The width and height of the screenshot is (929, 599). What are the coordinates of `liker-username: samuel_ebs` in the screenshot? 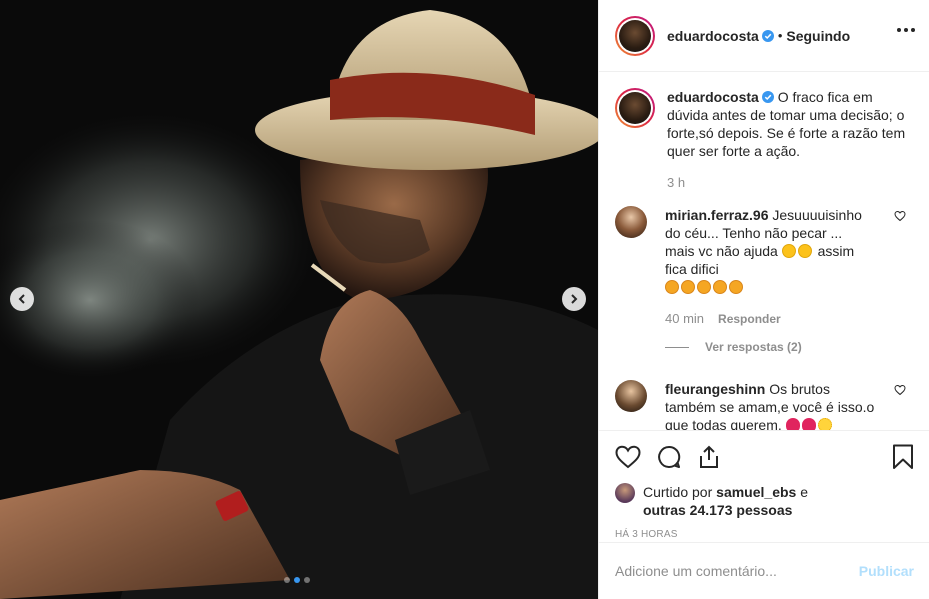 It's located at (756, 492).